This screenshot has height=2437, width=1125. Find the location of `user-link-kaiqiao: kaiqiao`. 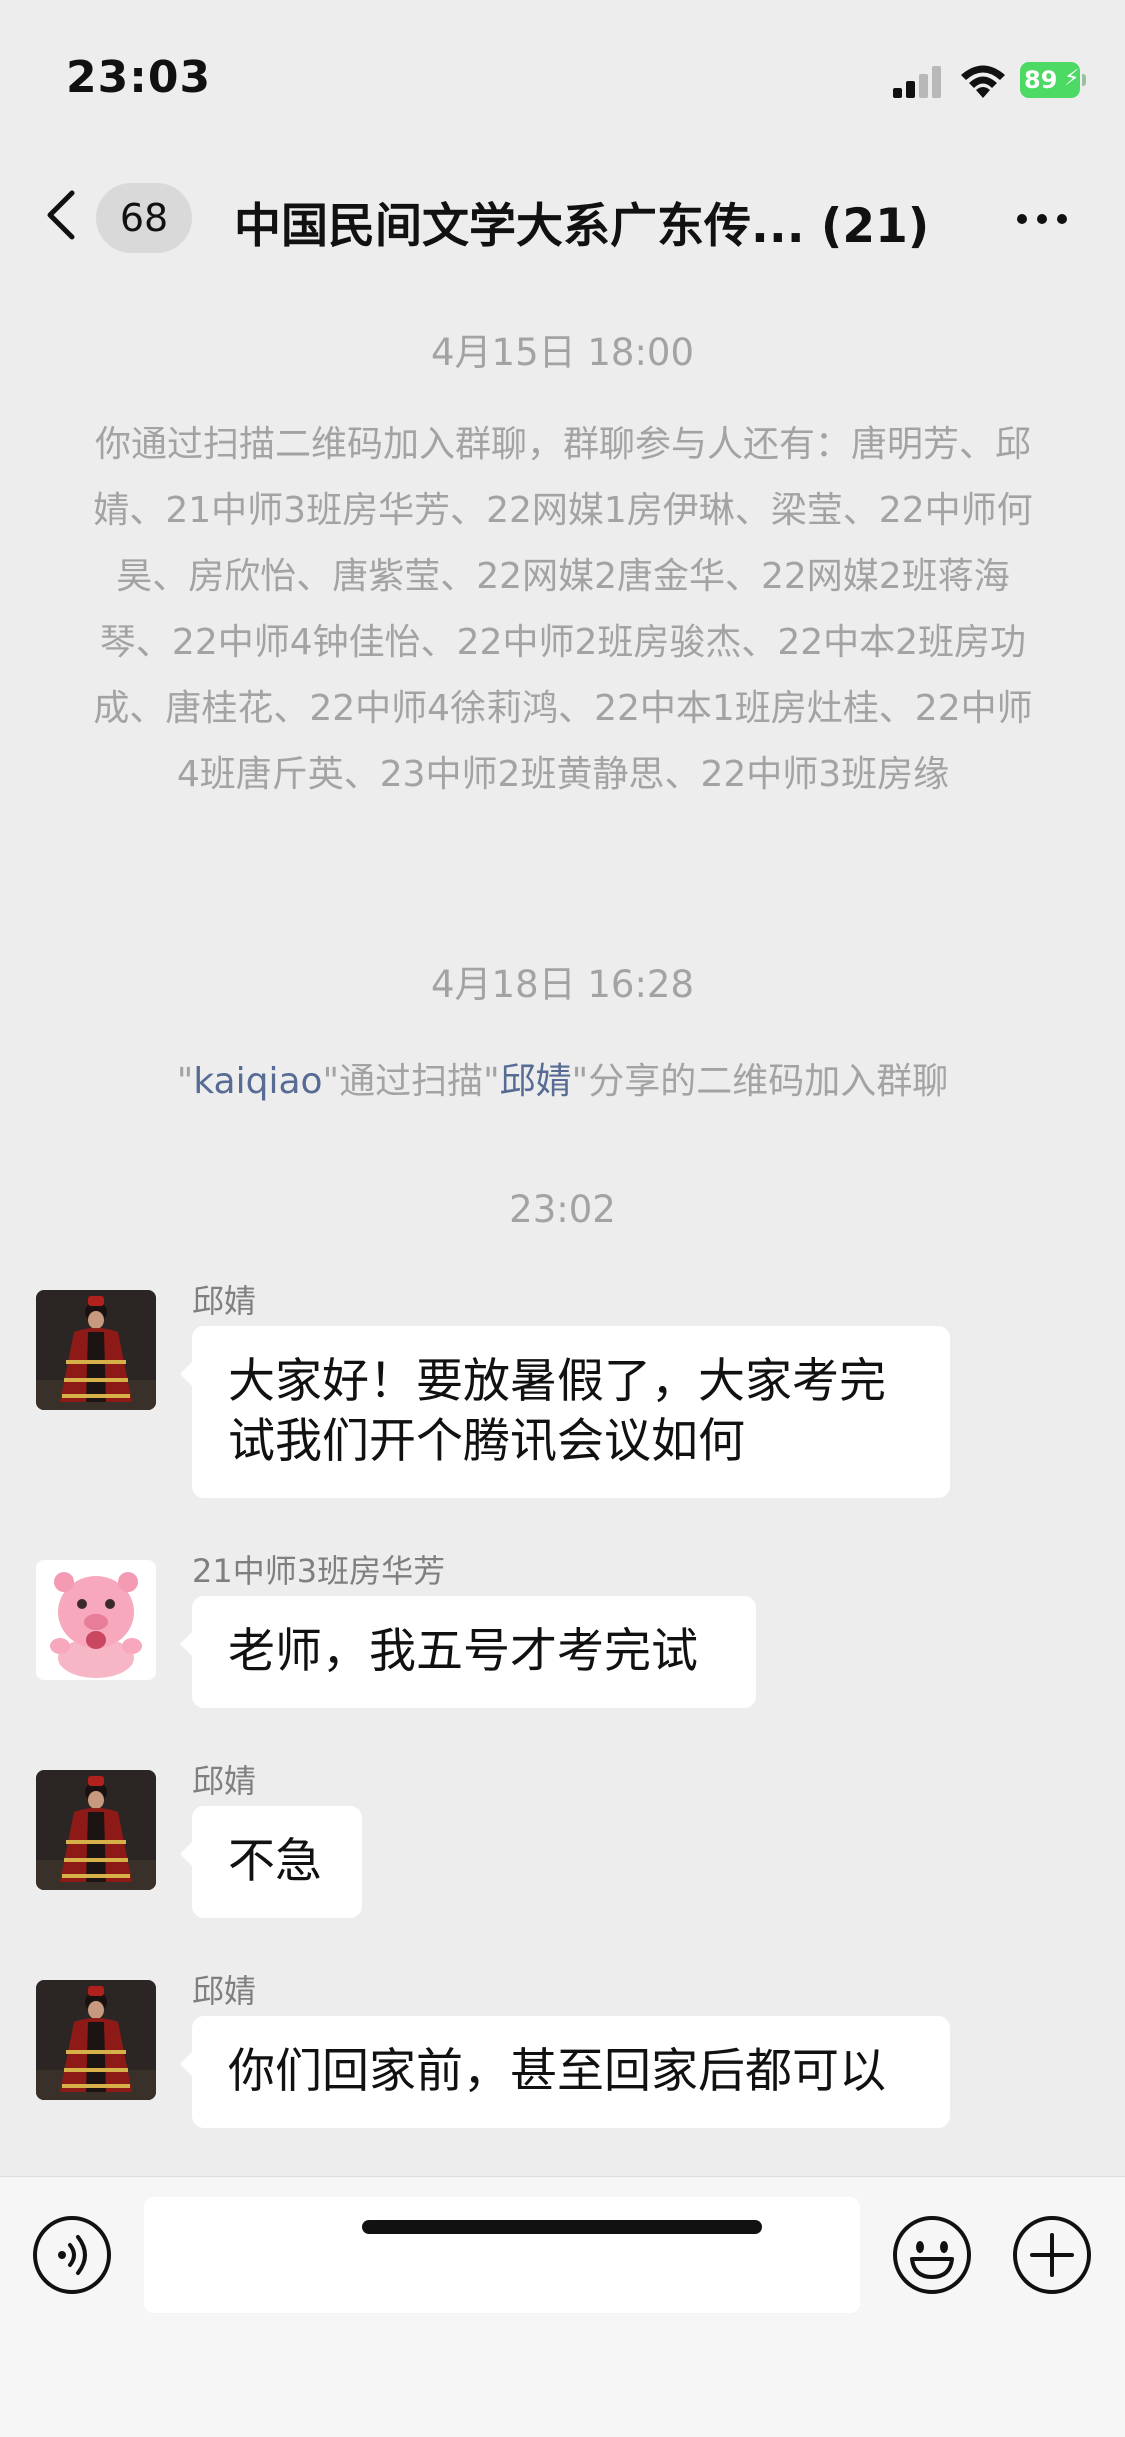

user-link-kaiqiao: kaiqiao is located at coordinates (257, 1081).